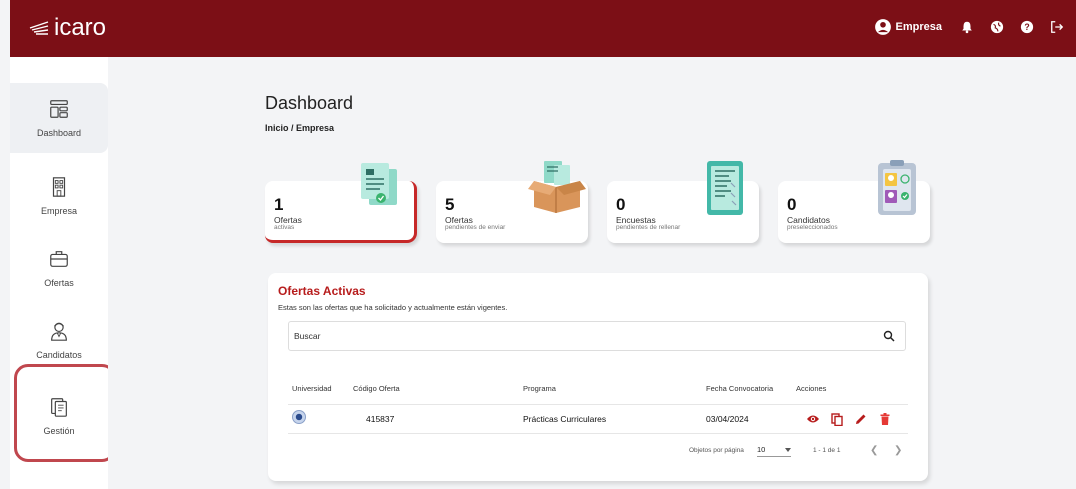 The image size is (1076, 489). I want to click on stat-value: 1, so click(279, 204).